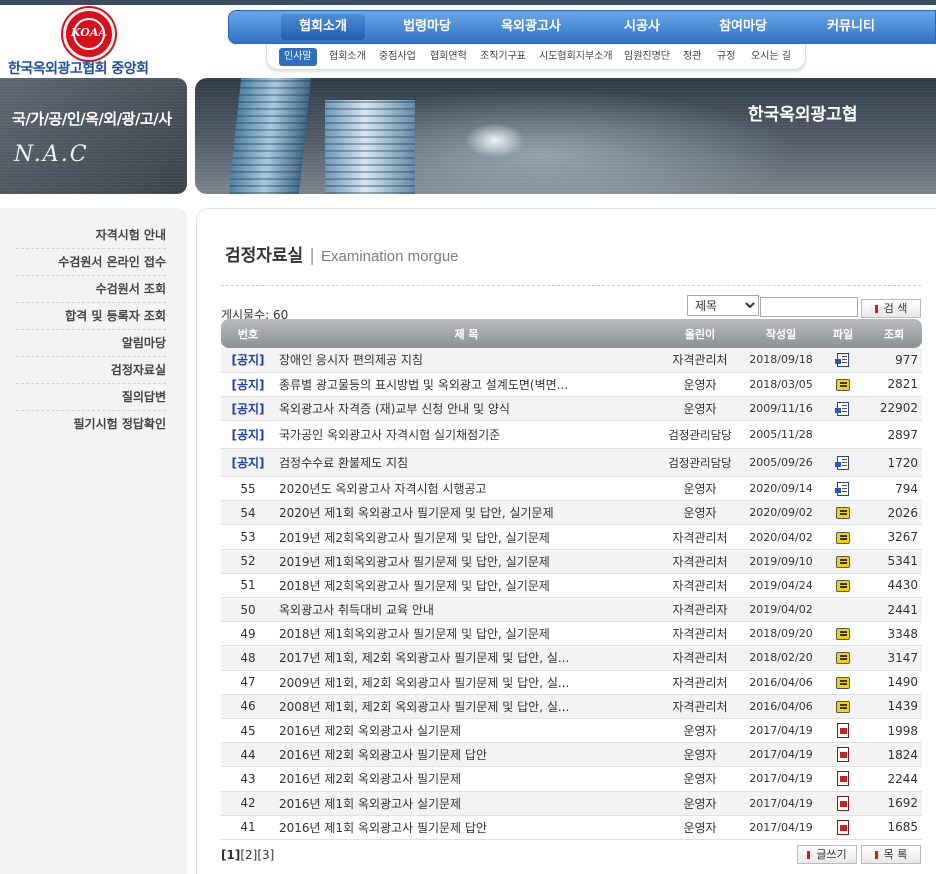  What do you see at coordinates (743, 27) in the screenshot?
I see `main-nav-item: 참여마당` at bounding box center [743, 27].